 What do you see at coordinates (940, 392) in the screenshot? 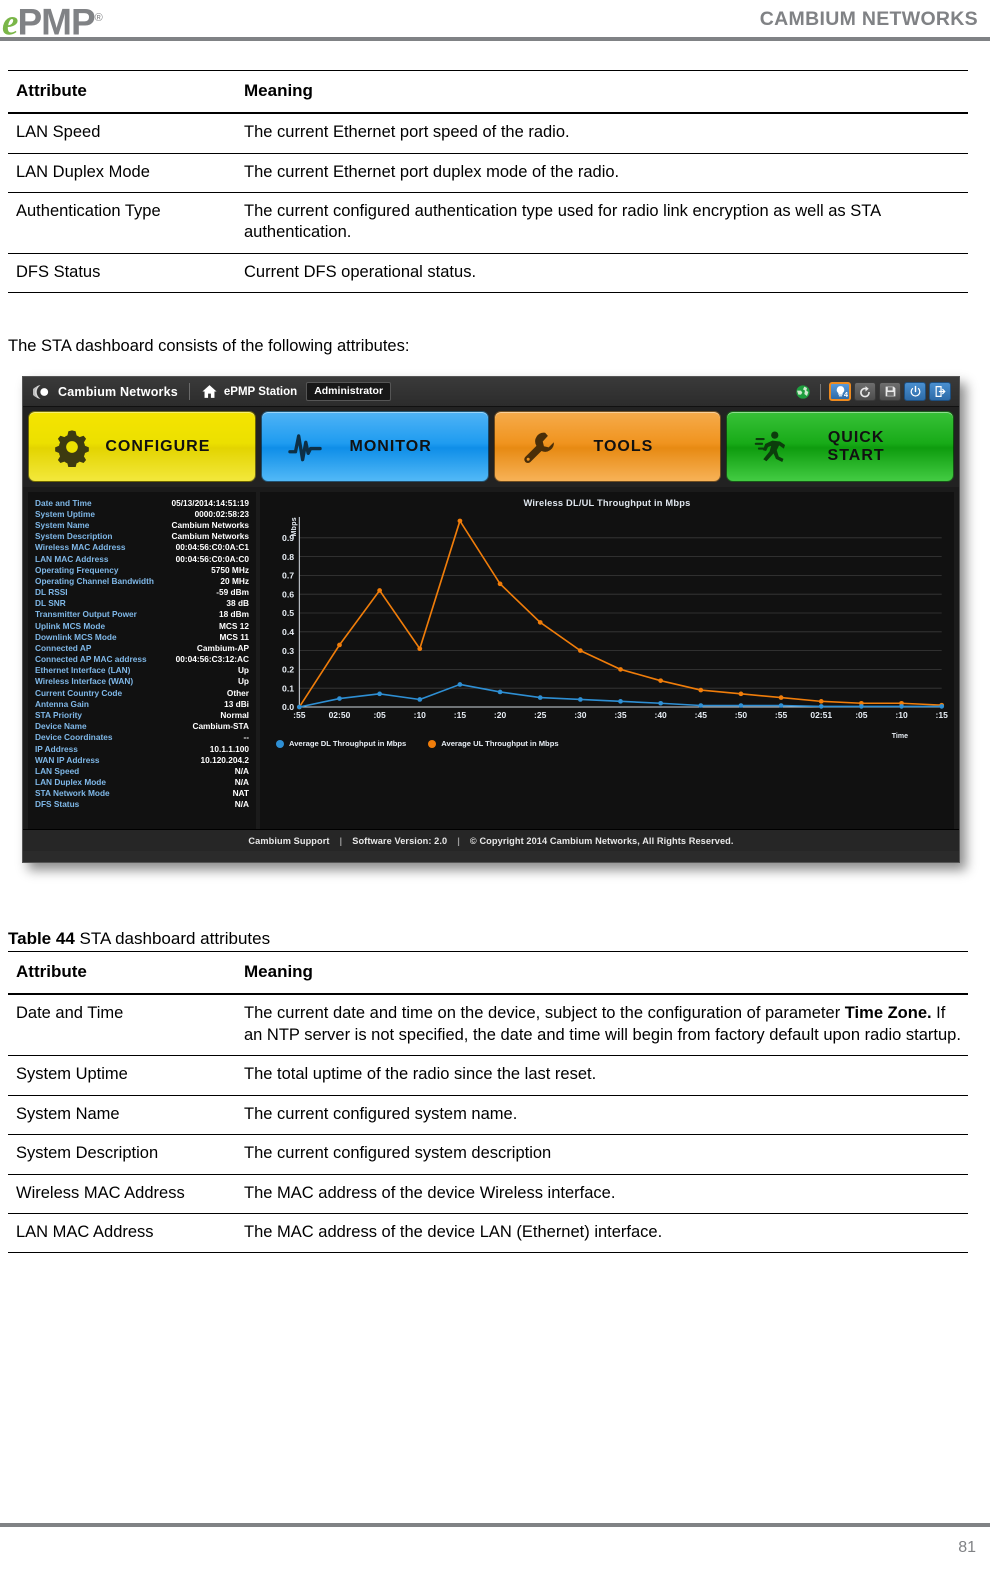
I see `logout-icon` at bounding box center [940, 392].